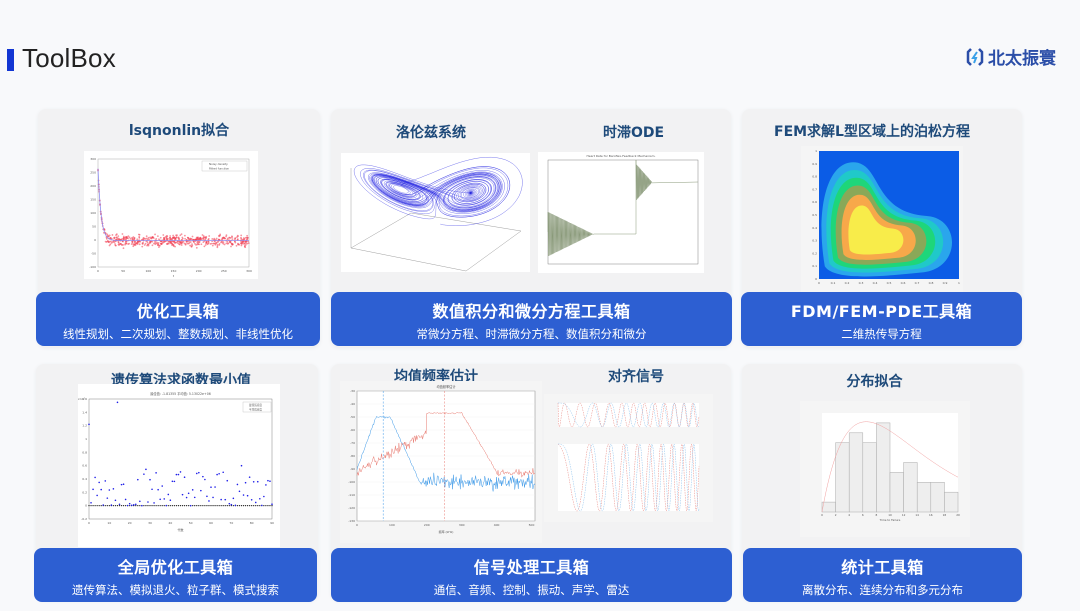  What do you see at coordinates (180, 529) in the screenshot?
I see `x-axis-label: 代数` at bounding box center [180, 529].